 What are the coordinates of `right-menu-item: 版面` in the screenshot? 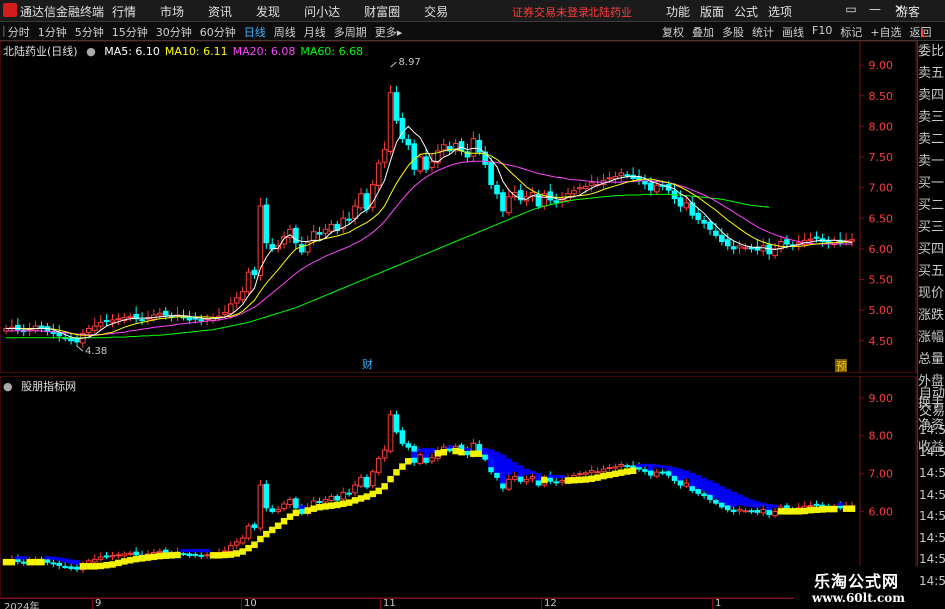 It's located at (712, 11).